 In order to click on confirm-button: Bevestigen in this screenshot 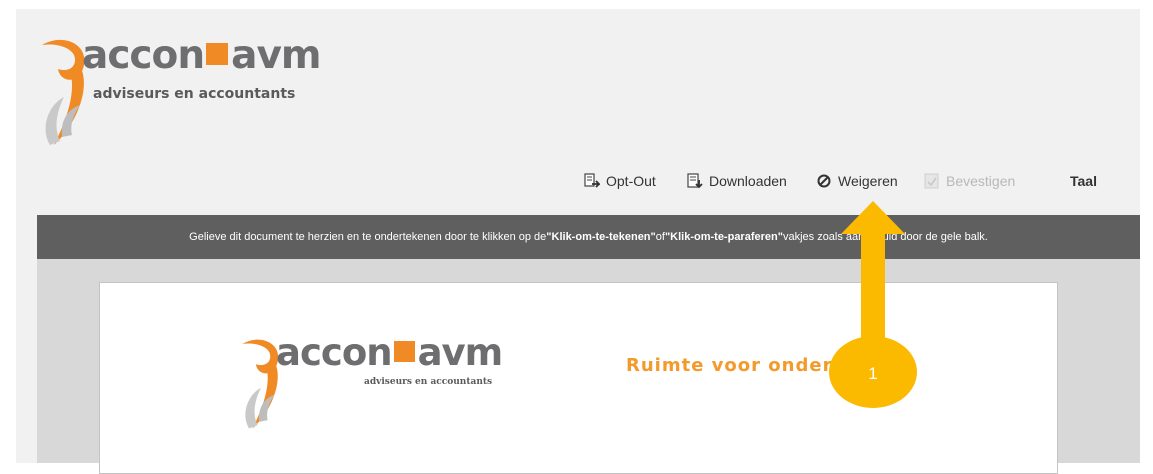, I will do `click(969, 181)`.